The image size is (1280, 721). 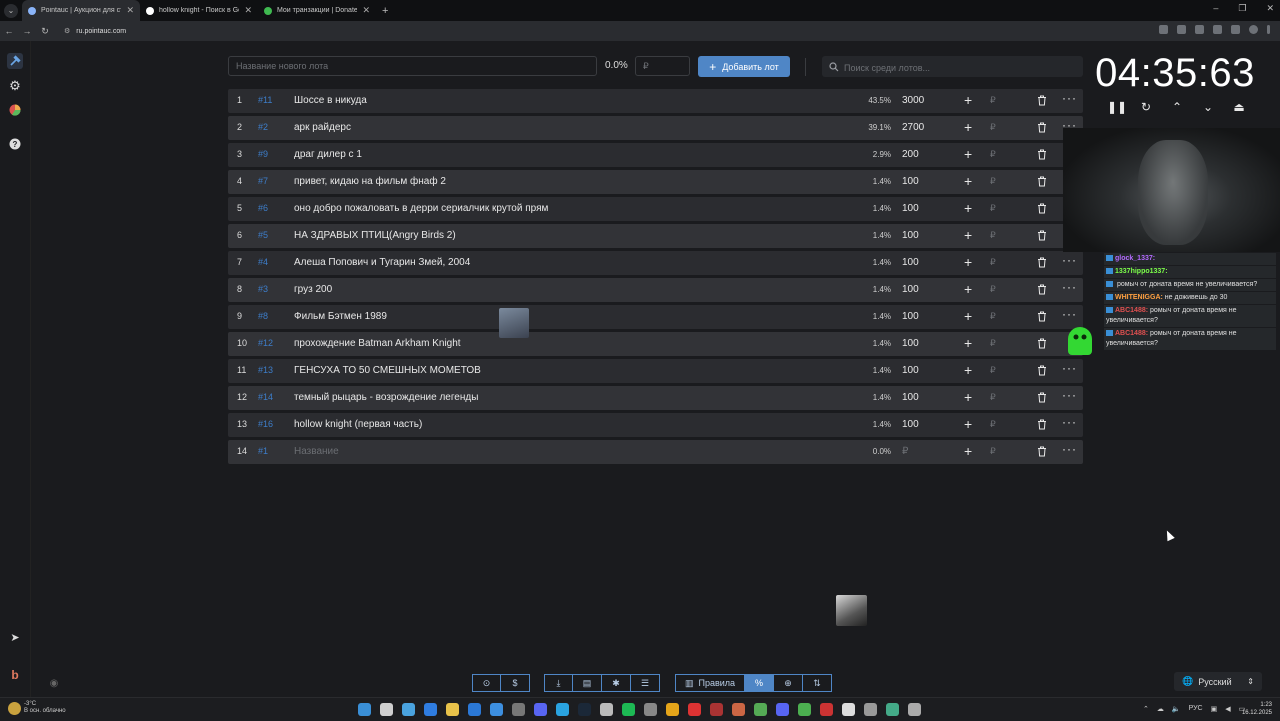 What do you see at coordinates (606, 709) in the screenshot?
I see `obs-icon` at bounding box center [606, 709].